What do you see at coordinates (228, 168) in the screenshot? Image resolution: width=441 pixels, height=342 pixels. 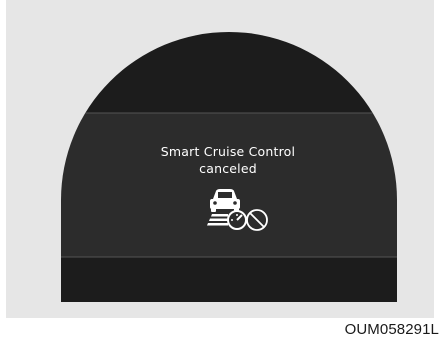 I see `message-line-2: canceled` at bounding box center [228, 168].